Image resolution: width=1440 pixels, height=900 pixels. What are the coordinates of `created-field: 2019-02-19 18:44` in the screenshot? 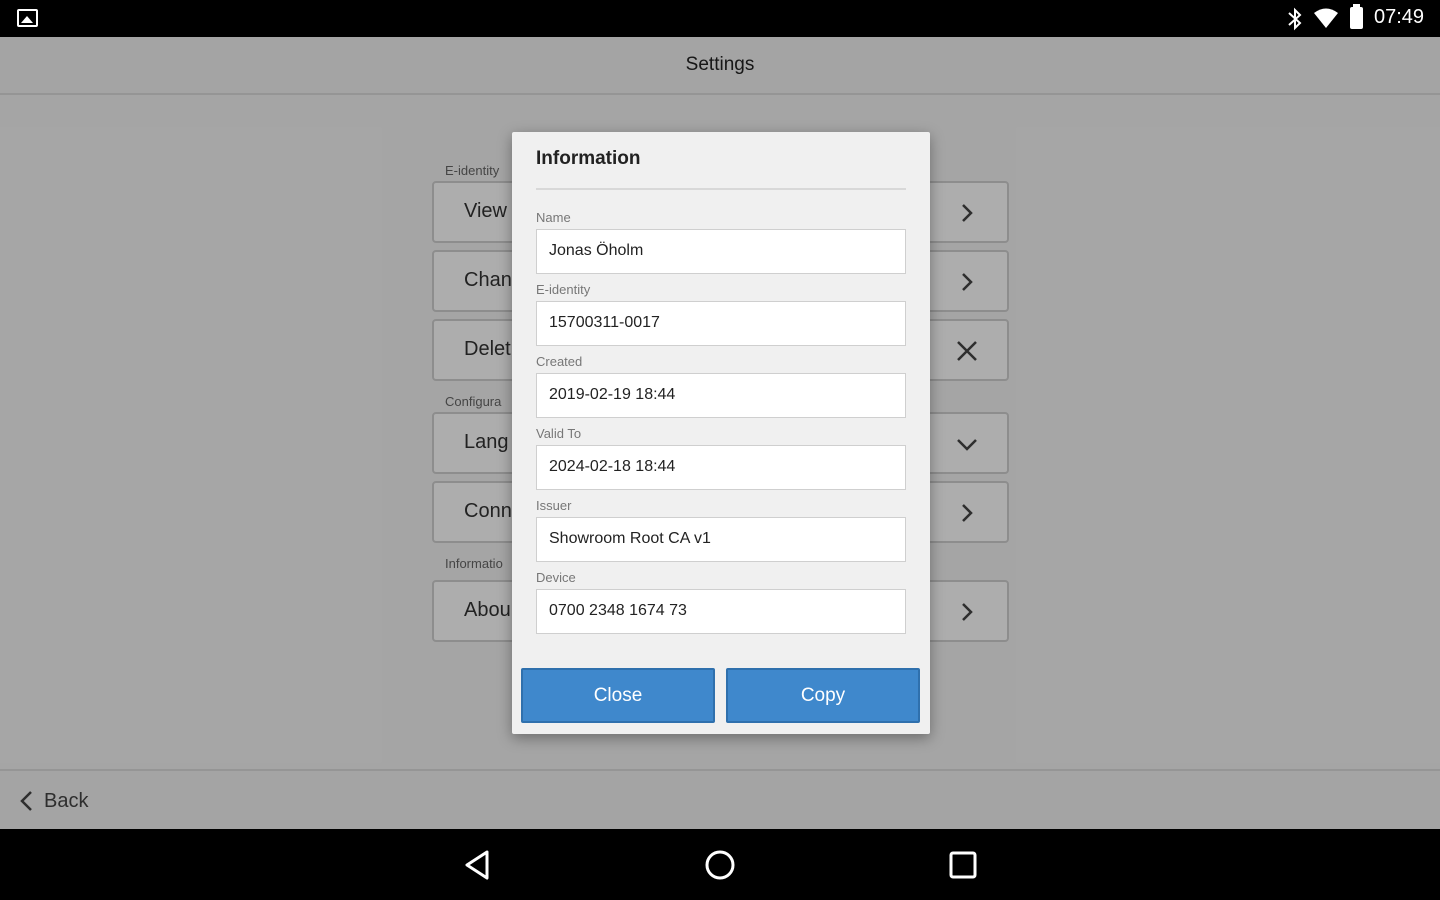 It's located at (721, 395).